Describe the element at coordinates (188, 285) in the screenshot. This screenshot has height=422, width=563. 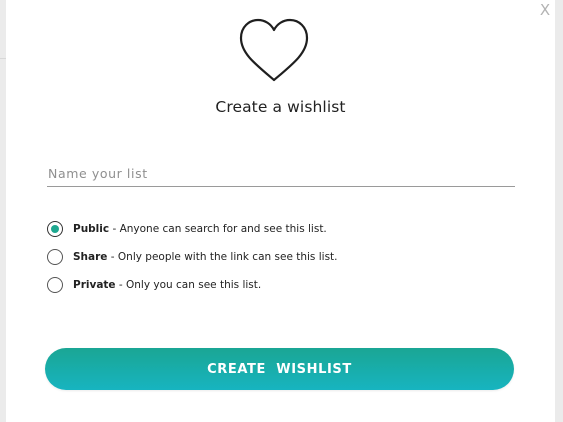
I see `option-desc-private: - Only you can see this list.` at that location.